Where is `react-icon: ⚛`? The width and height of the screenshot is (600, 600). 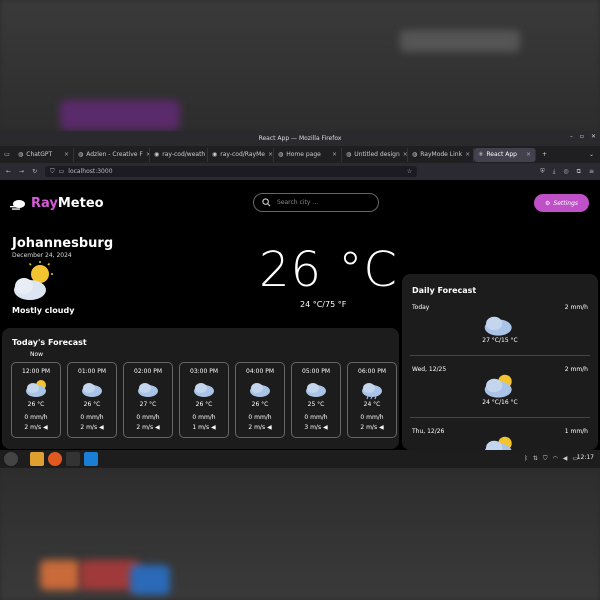
react-icon: ⚛ is located at coordinates (481, 154).